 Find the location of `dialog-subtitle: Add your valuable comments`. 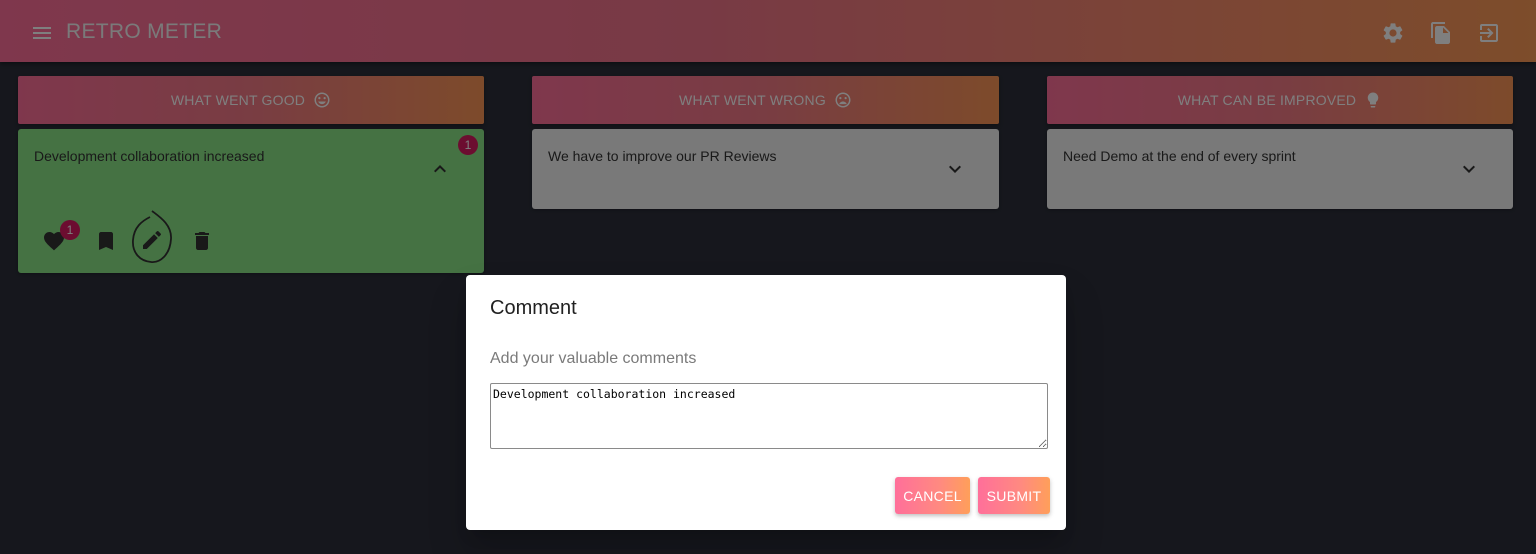

dialog-subtitle: Add your valuable comments is located at coordinates (593, 358).